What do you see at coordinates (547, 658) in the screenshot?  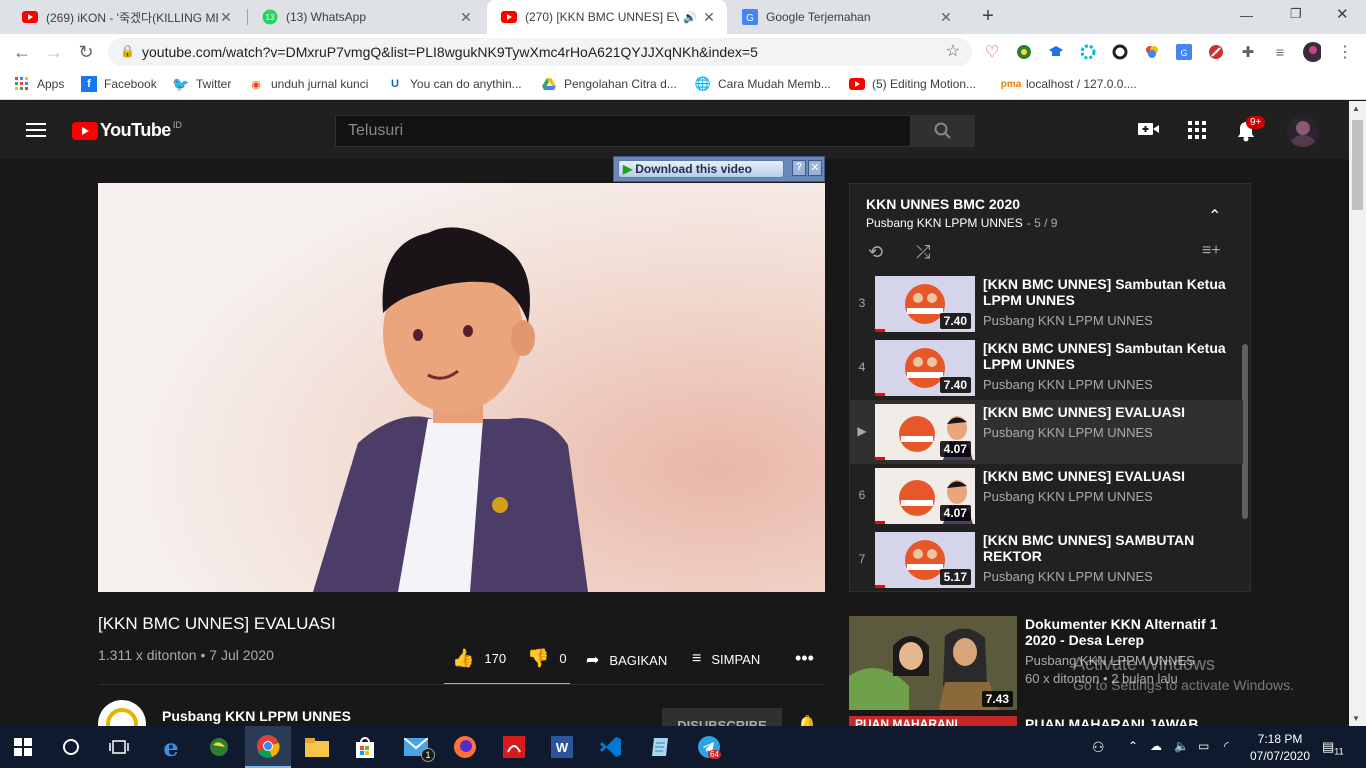 I see `dislike-button: 👎 0` at bounding box center [547, 658].